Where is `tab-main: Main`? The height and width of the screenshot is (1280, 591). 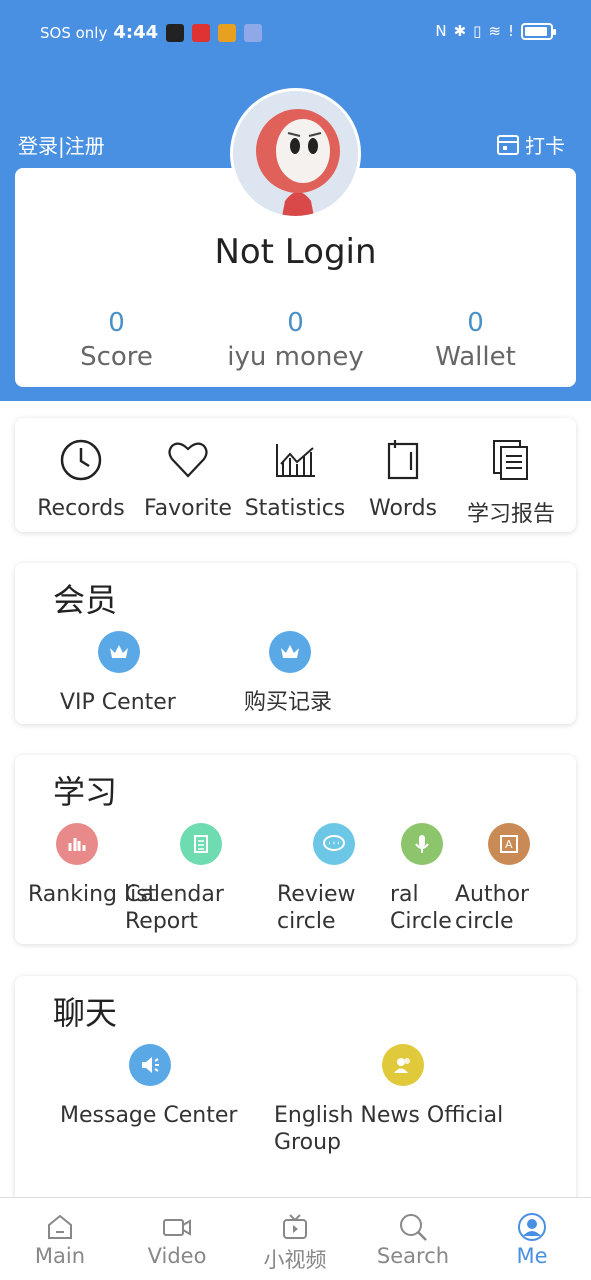 tab-main: Main is located at coordinates (60, 1240).